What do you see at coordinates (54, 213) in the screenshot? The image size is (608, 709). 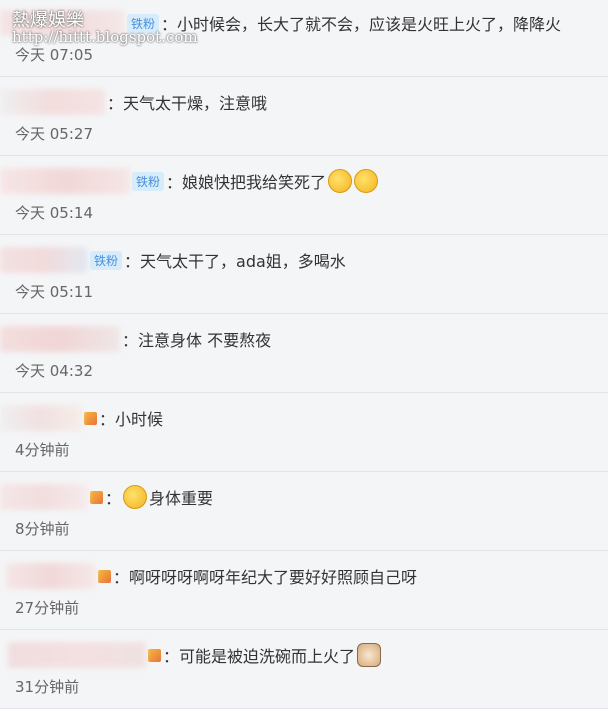 I see `comment-time: 今天 05:14` at bounding box center [54, 213].